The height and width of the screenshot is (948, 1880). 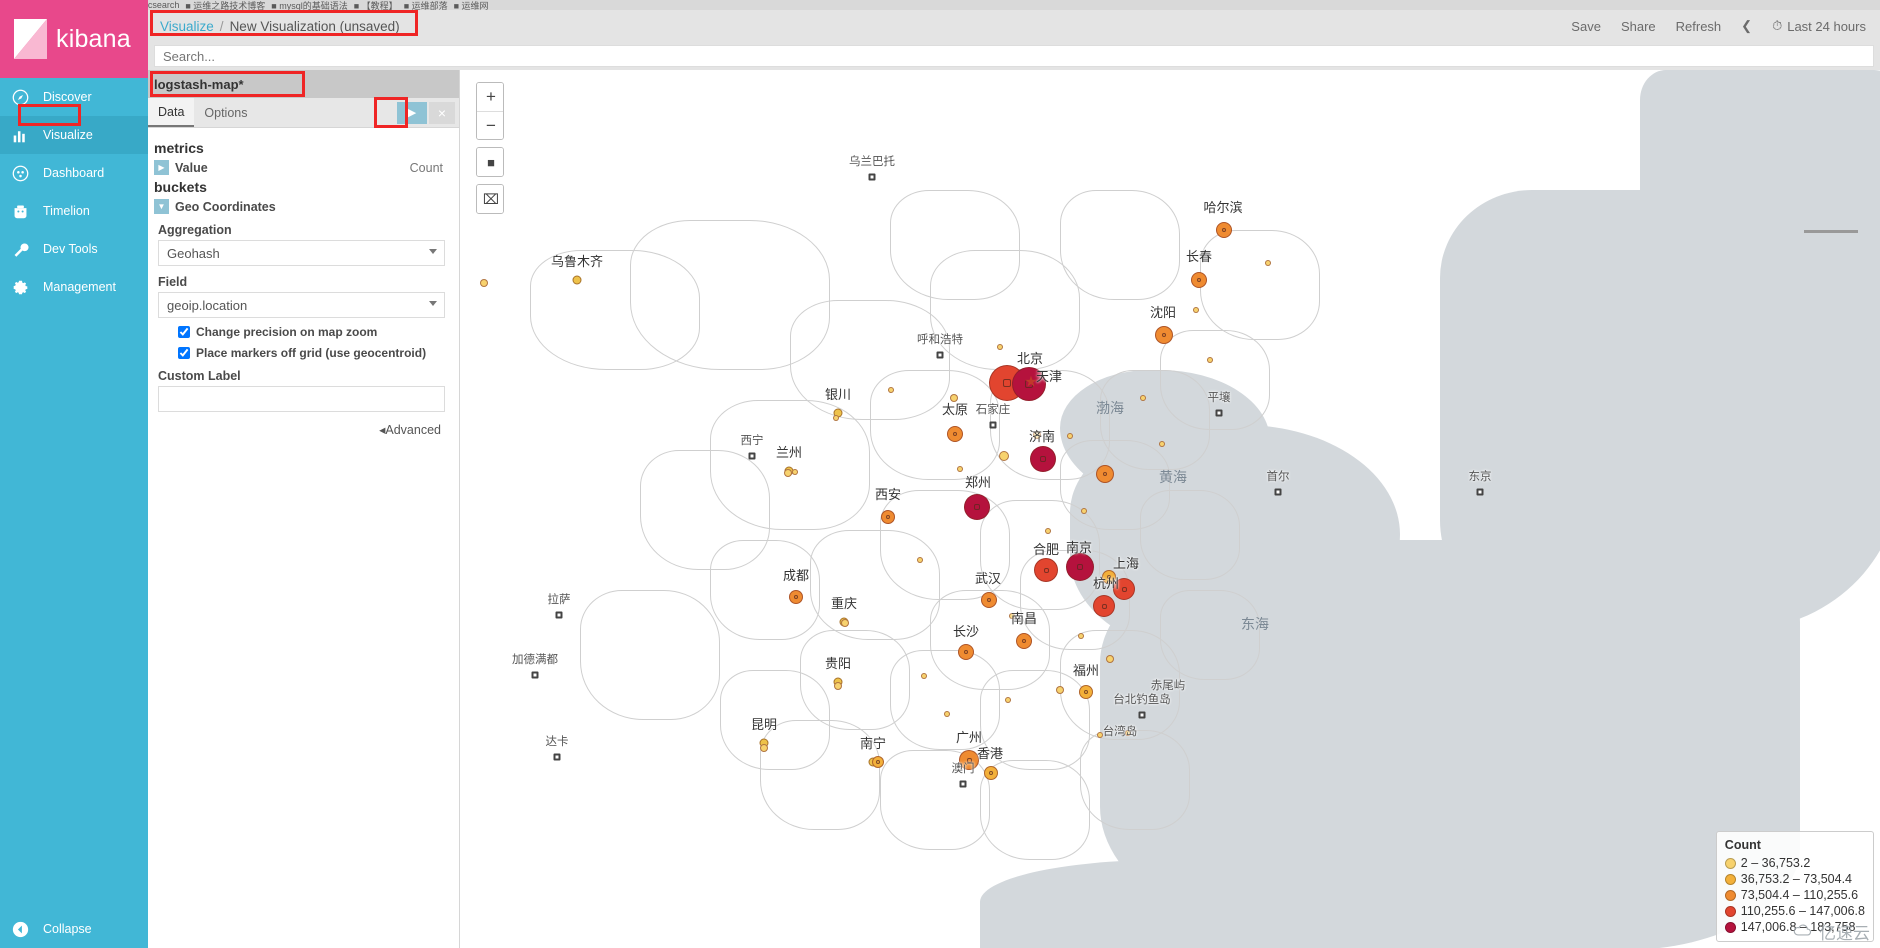 What do you see at coordinates (412, 112) in the screenshot?
I see `apply-changes-button: ▶` at bounding box center [412, 112].